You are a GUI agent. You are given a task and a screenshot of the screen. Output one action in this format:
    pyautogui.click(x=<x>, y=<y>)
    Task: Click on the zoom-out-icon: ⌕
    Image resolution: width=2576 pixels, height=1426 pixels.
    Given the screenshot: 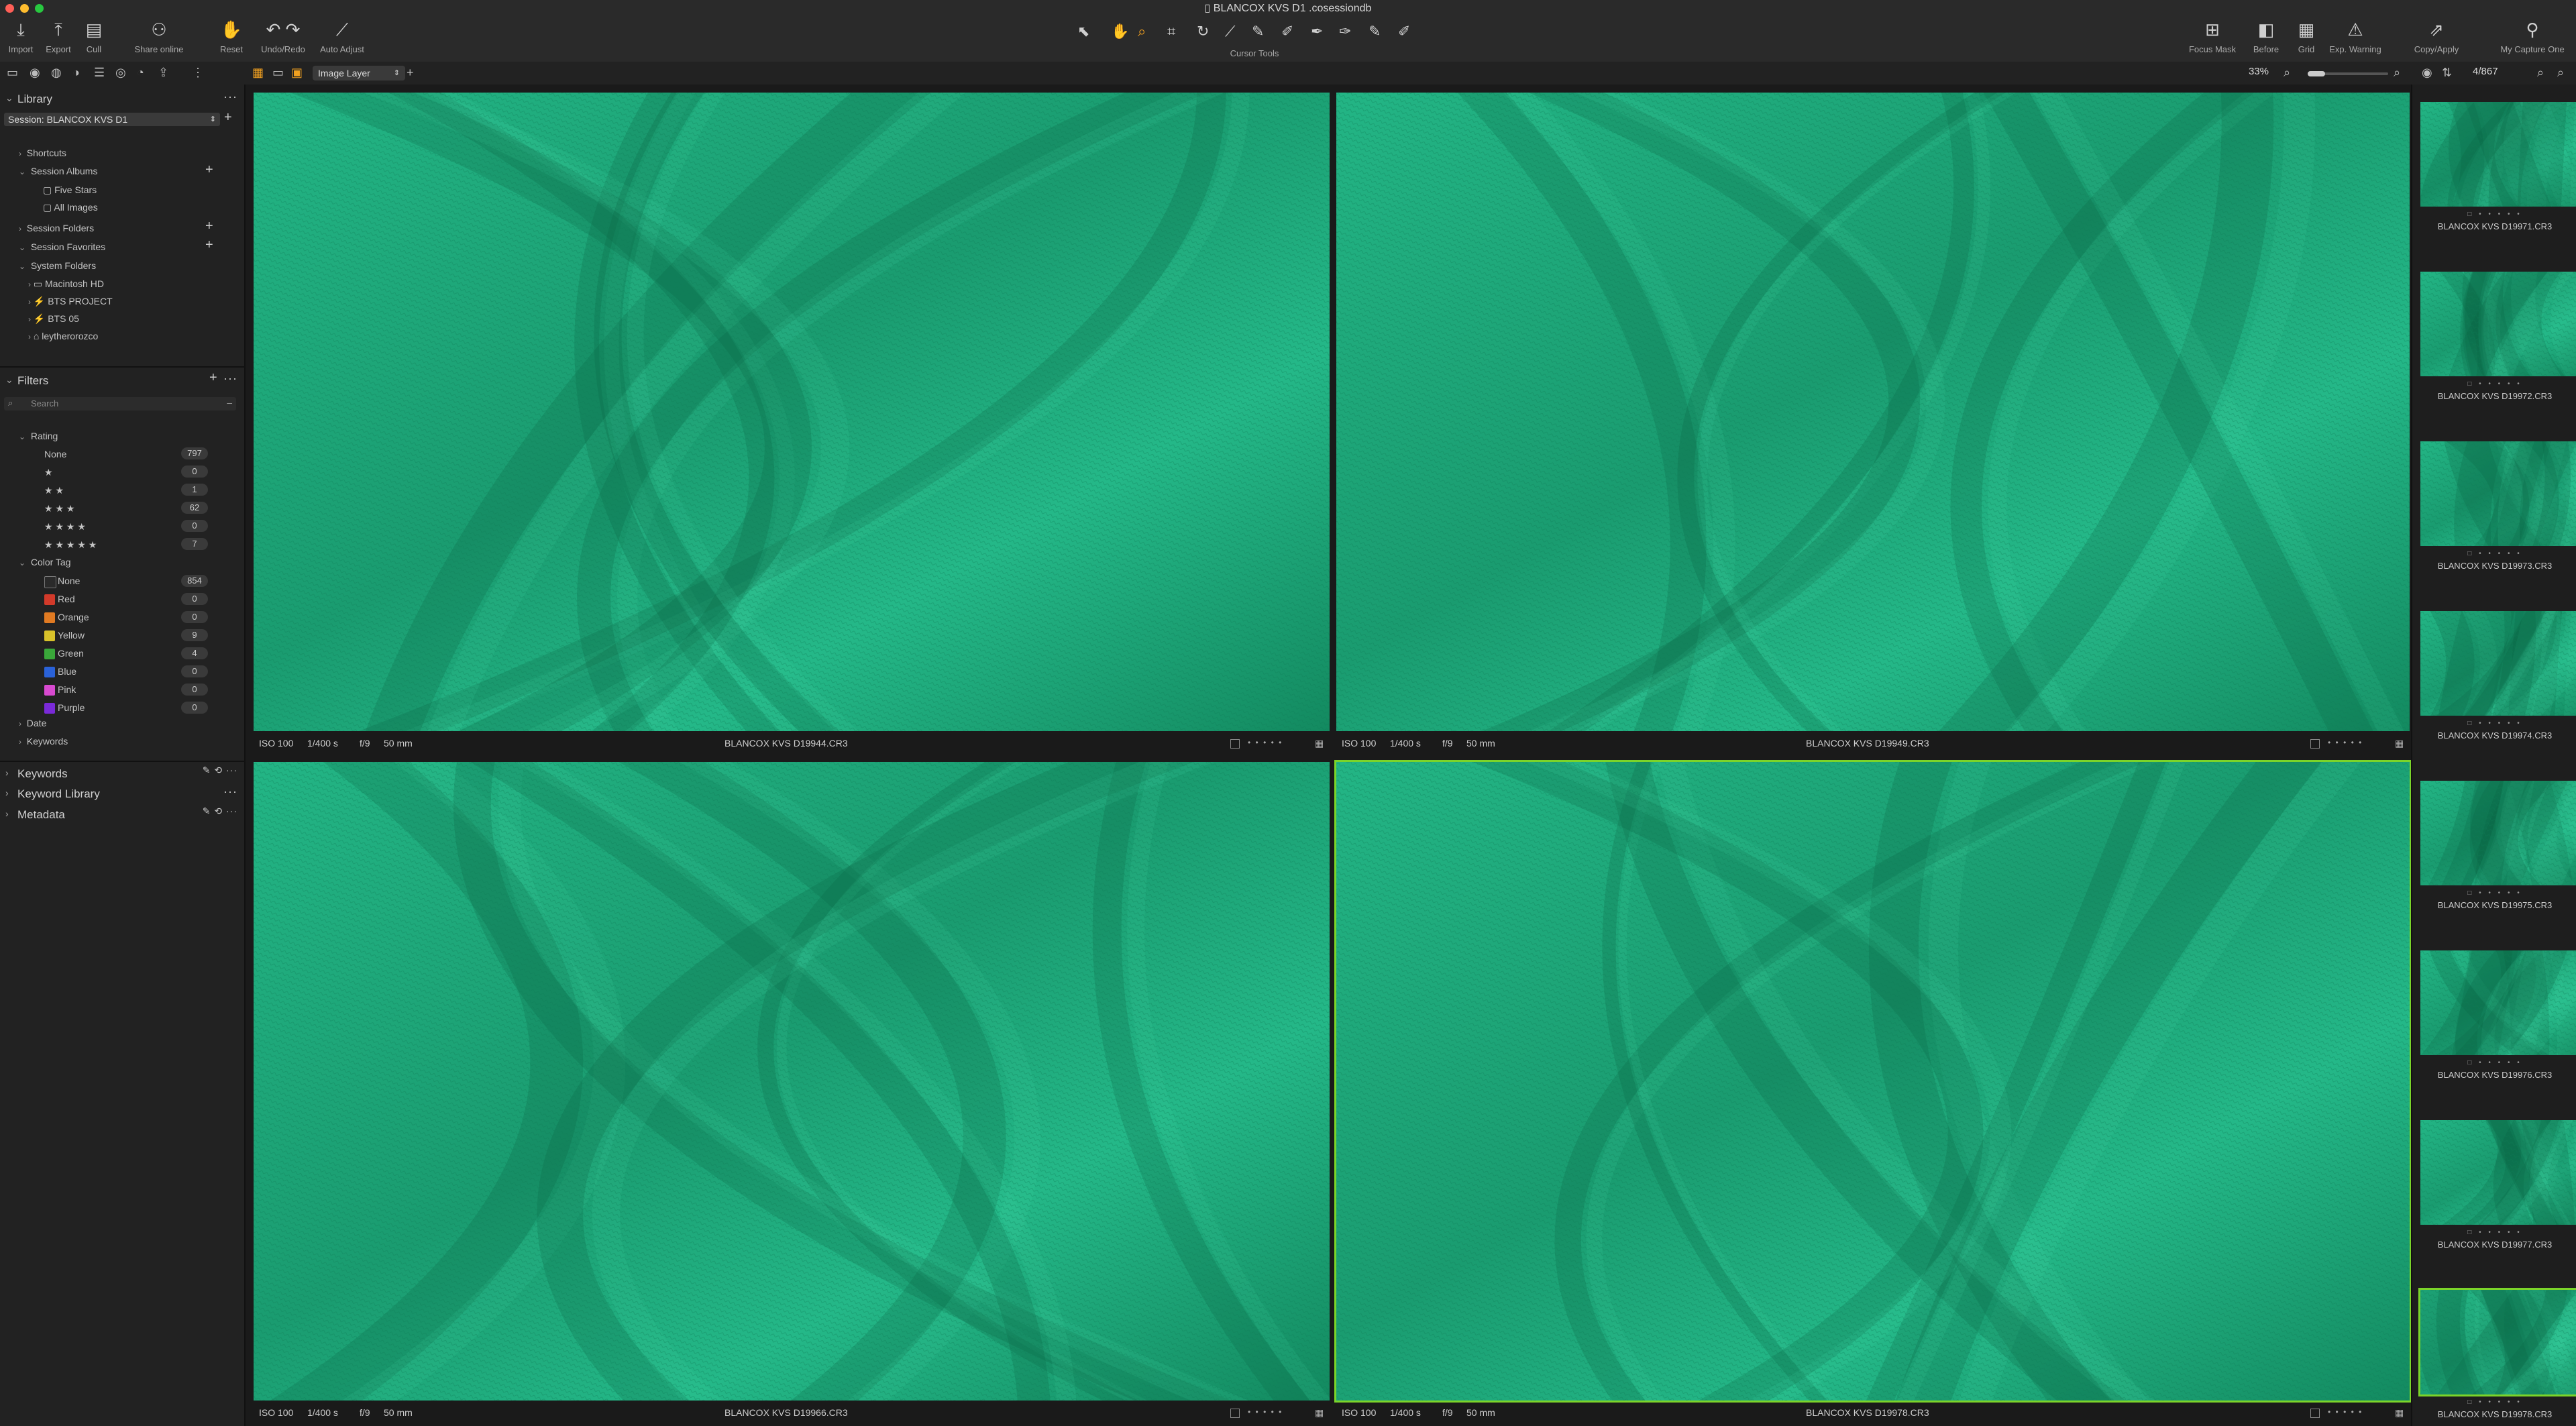 What is the action you would take?
    pyautogui.click(x=2287, y=73)
    